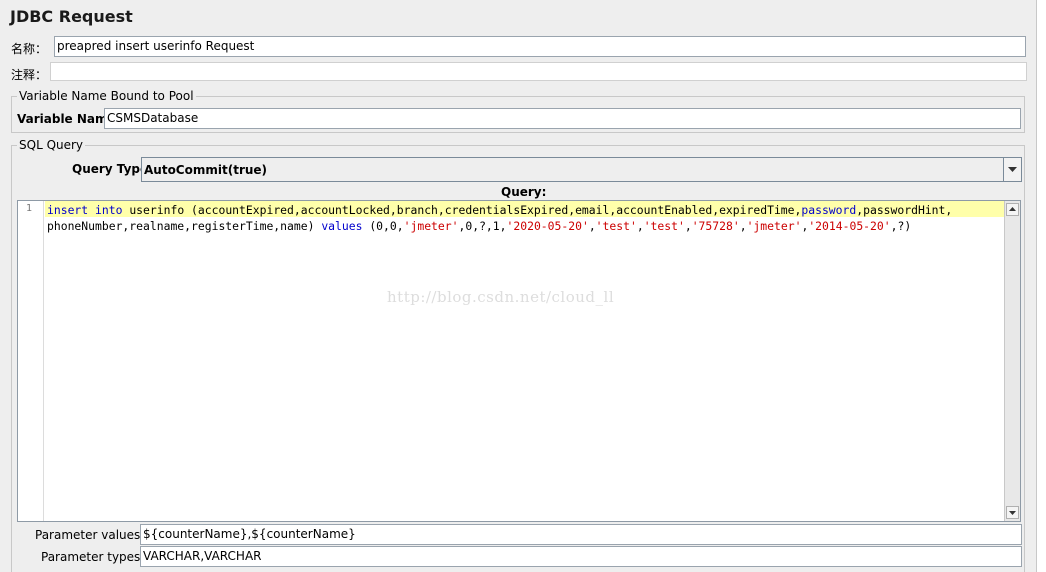 Image resolution: width=1046 pixels, height=572 pixels. What do you see at coordinates (581, 534) in the screenshot?
I see `parameter-values-input: ${counterName},${counterName}` at bounding box center [581, 534].